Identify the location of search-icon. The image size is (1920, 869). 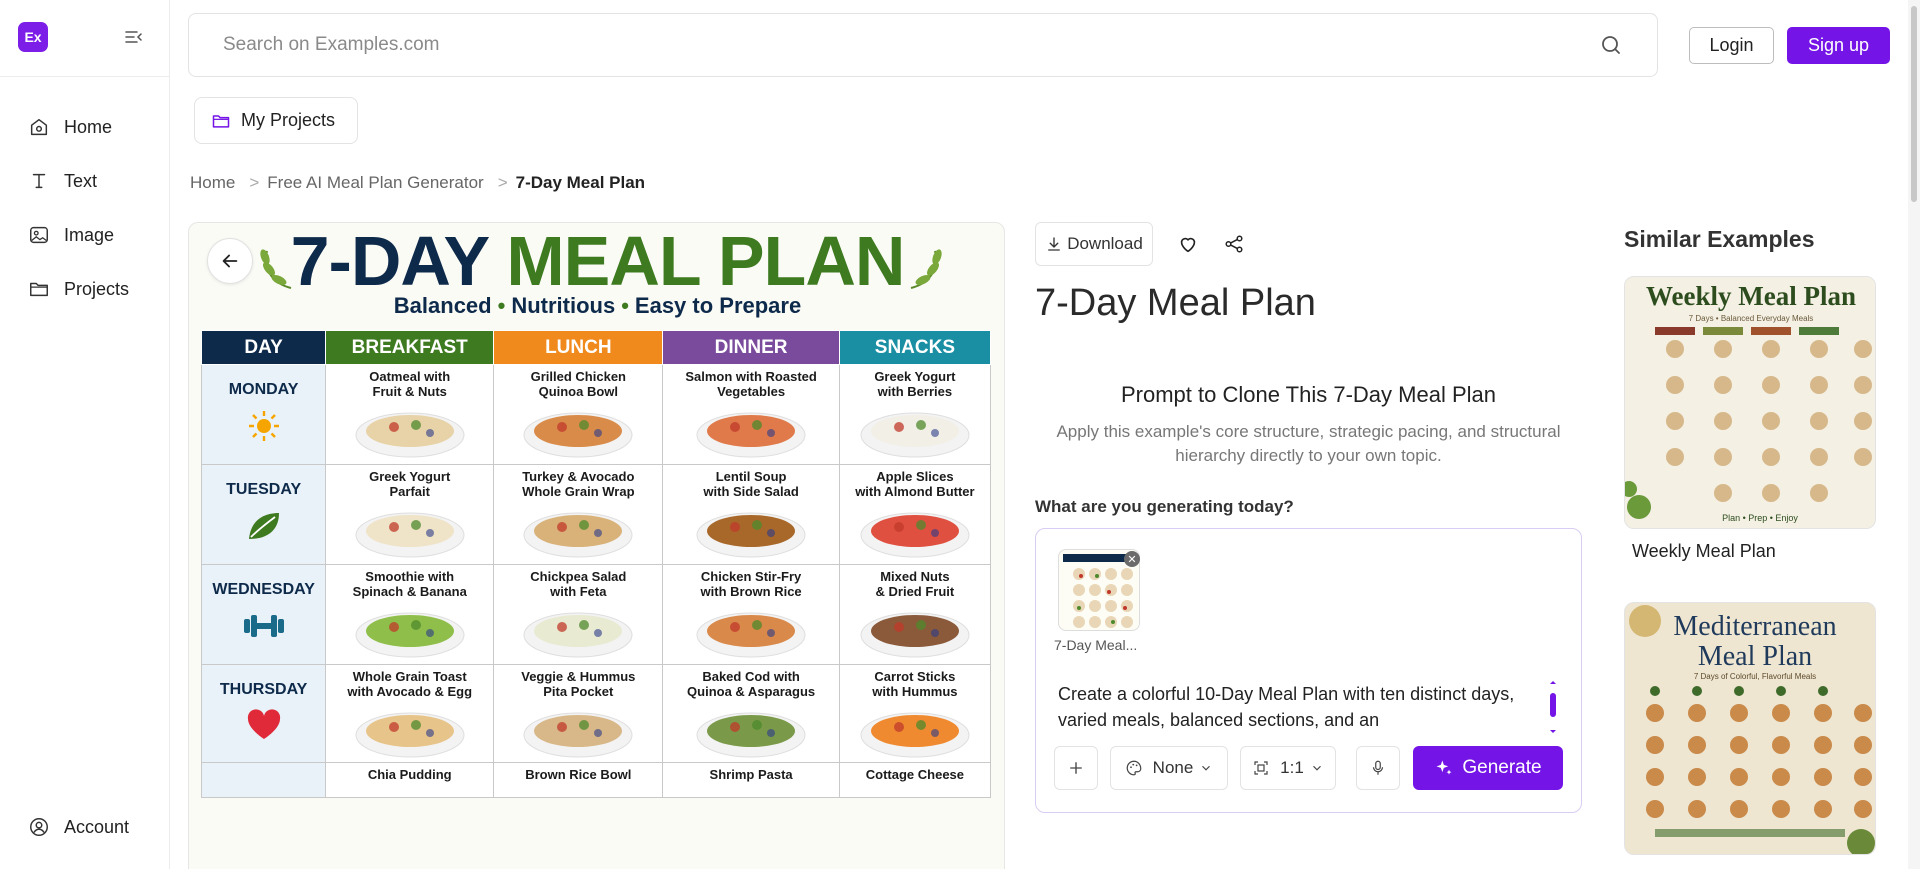
(1611, 45).